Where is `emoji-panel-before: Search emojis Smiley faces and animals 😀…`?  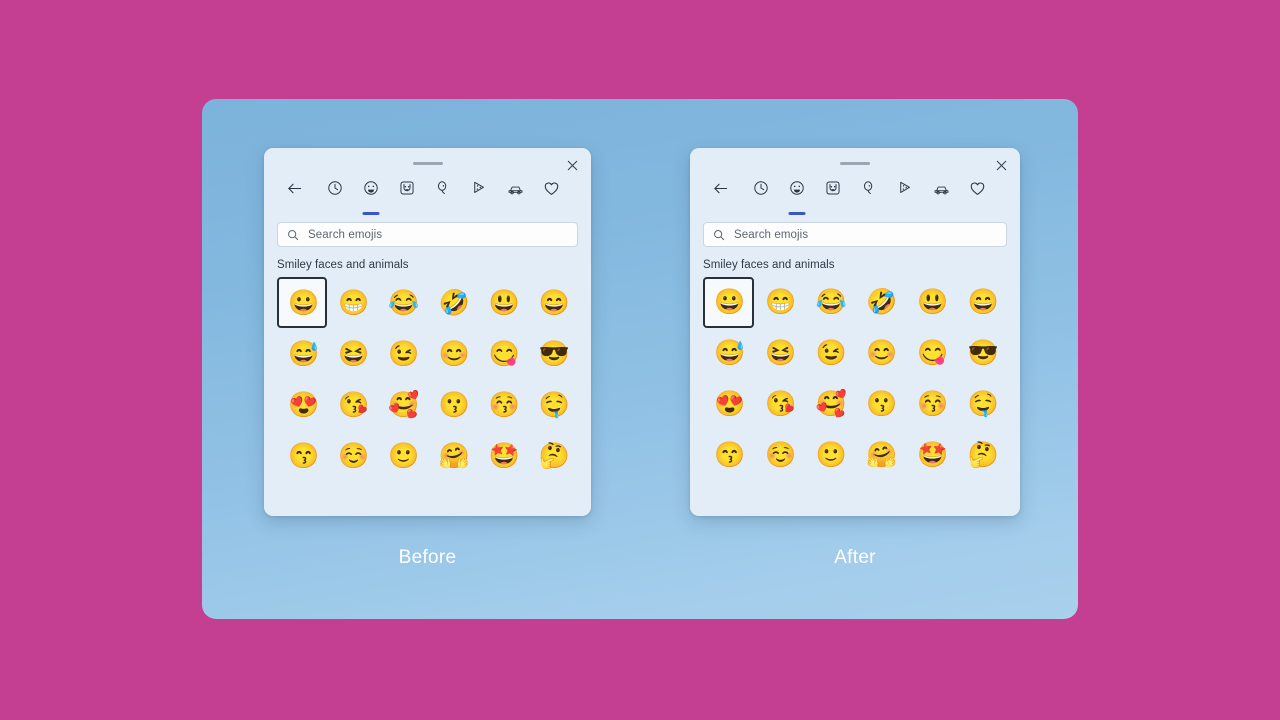
emoji-panel-before: Search emojis Smiley faces and animals 😀… is located at coordinates (427, 332).